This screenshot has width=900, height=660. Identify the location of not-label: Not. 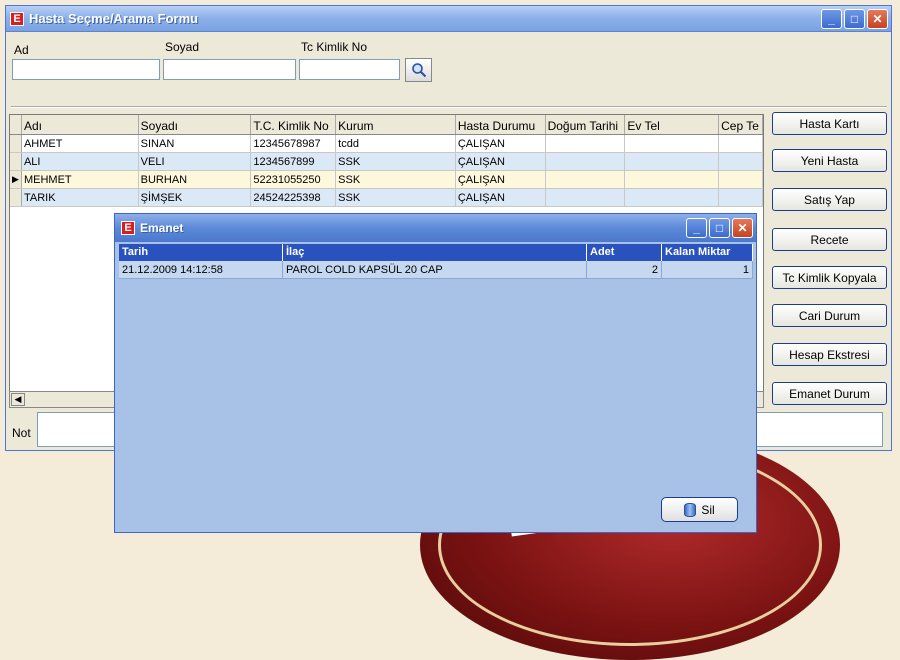
(21, 433).